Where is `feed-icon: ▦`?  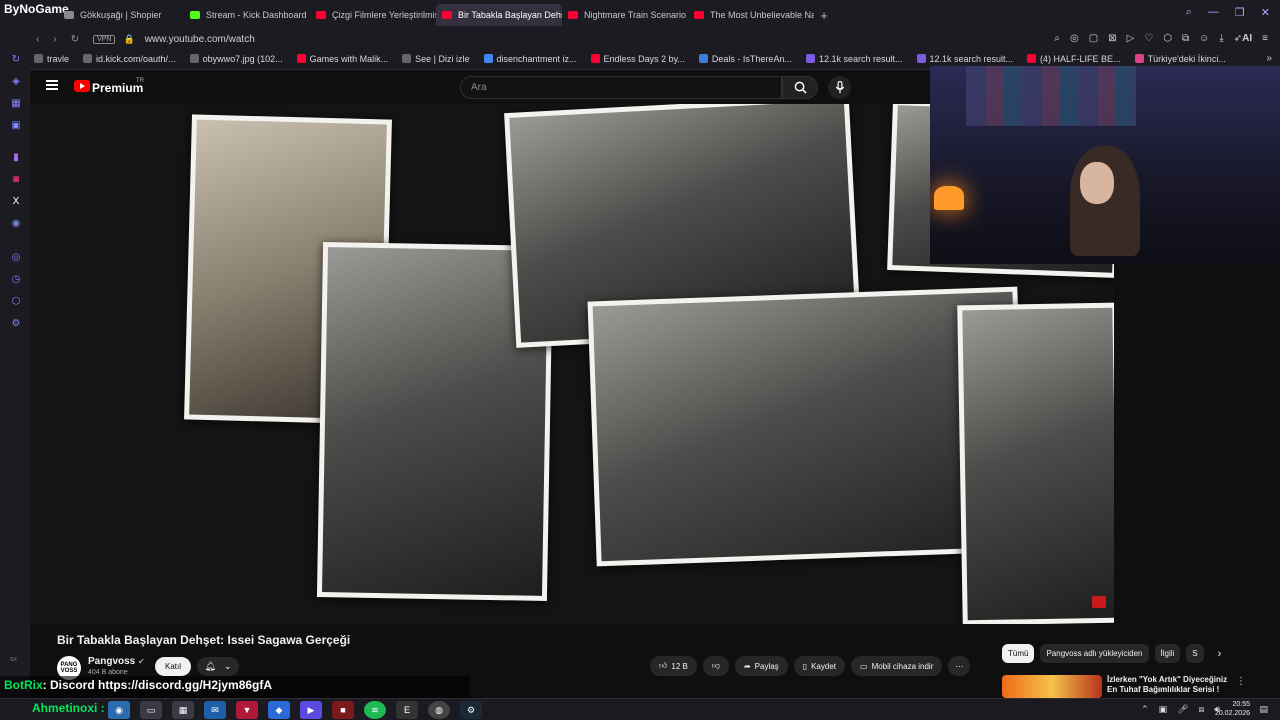 feed-icon: ▦ is located at coordinates (16, 104).